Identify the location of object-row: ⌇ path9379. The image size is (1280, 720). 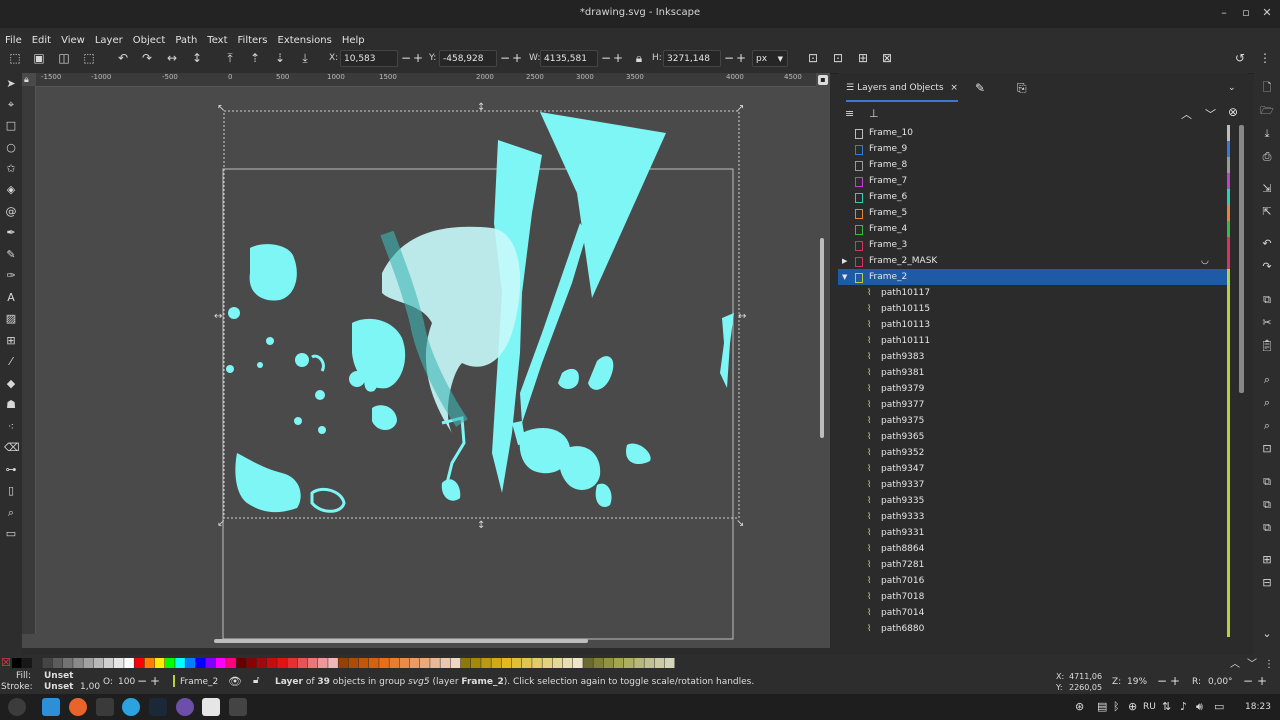
(1034, 389).